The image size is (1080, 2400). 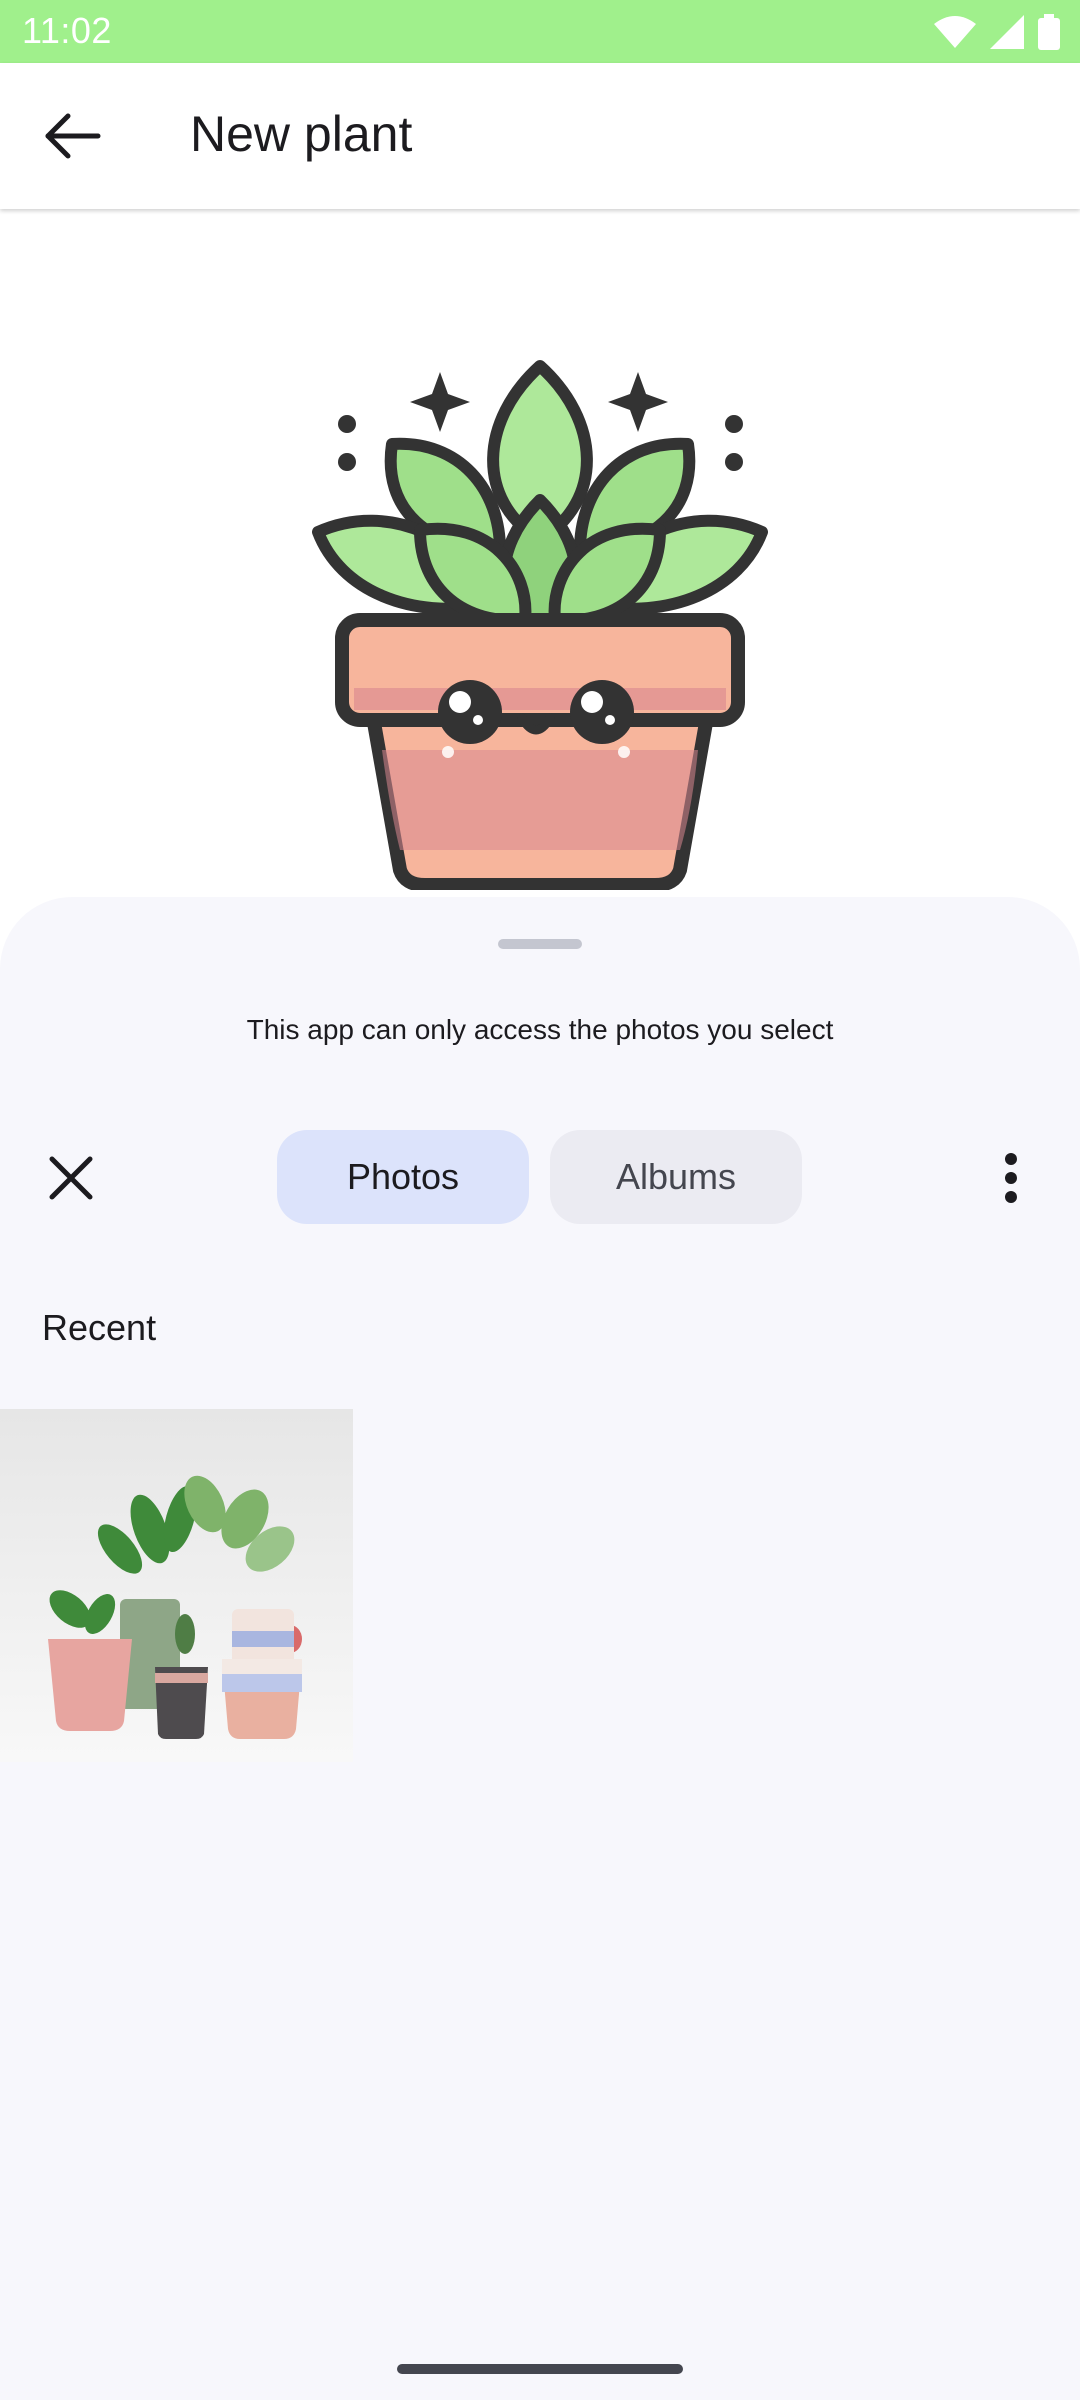 I want to click on battery-icon, so click(x=1049, y=32).